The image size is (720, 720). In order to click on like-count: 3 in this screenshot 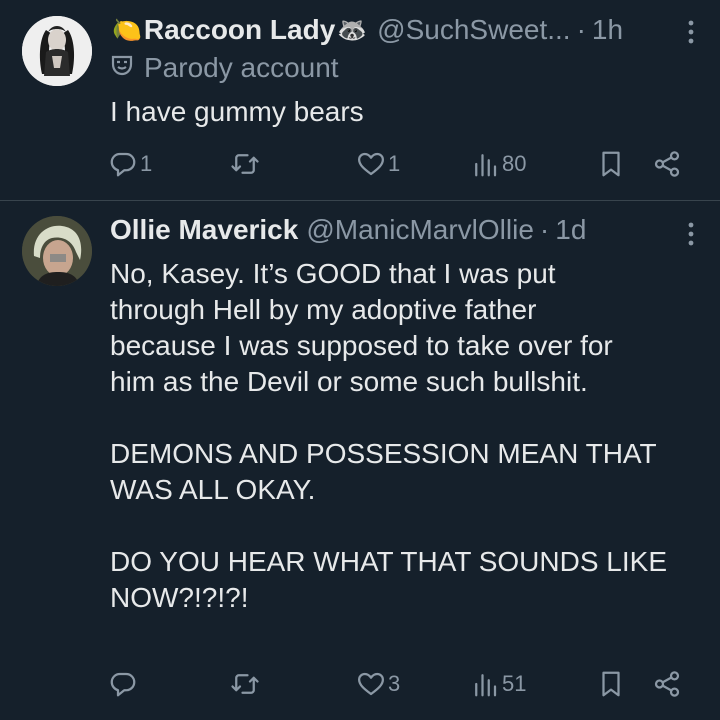, I will do `click(394, 683)`.